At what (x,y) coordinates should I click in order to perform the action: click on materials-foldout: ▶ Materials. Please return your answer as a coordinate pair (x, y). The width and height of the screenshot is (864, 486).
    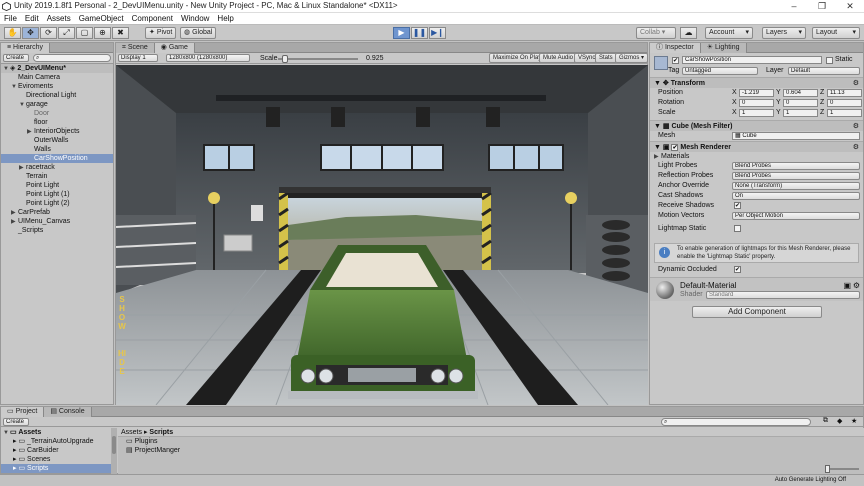
    Looking at the image, I should click on (756, 156).